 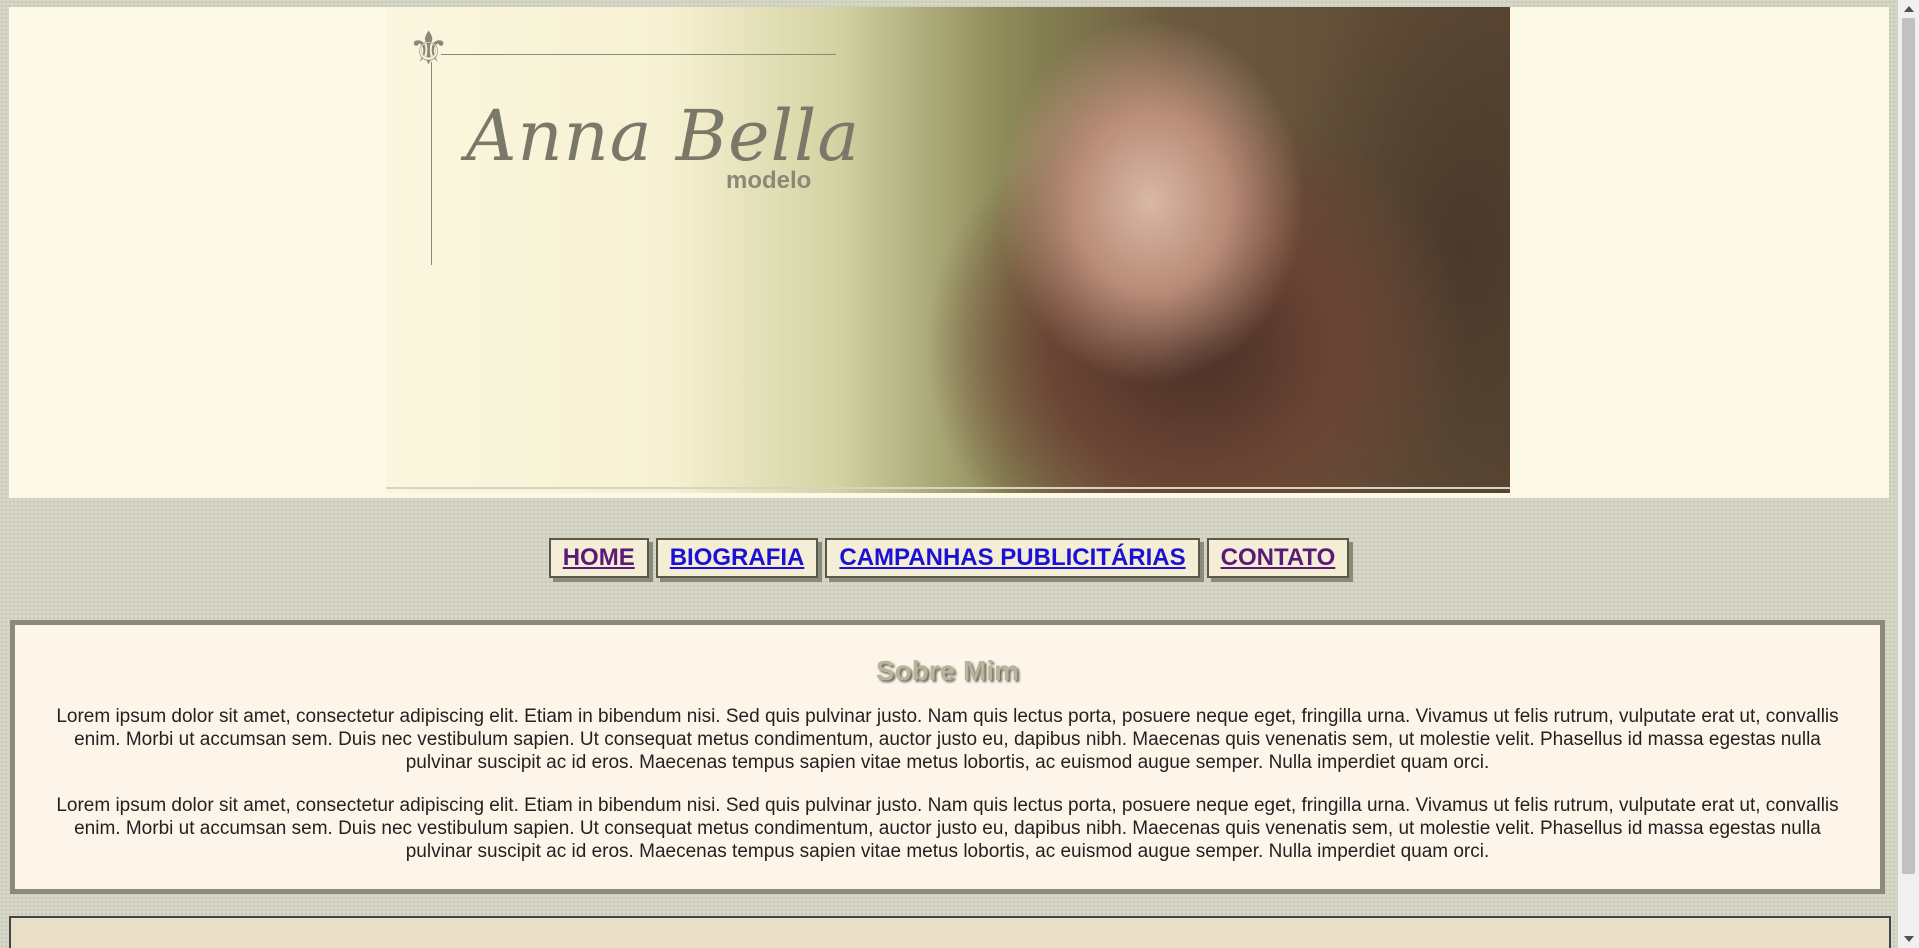 I want to click on logo-vertical-rule, so click(x=431, y=163).